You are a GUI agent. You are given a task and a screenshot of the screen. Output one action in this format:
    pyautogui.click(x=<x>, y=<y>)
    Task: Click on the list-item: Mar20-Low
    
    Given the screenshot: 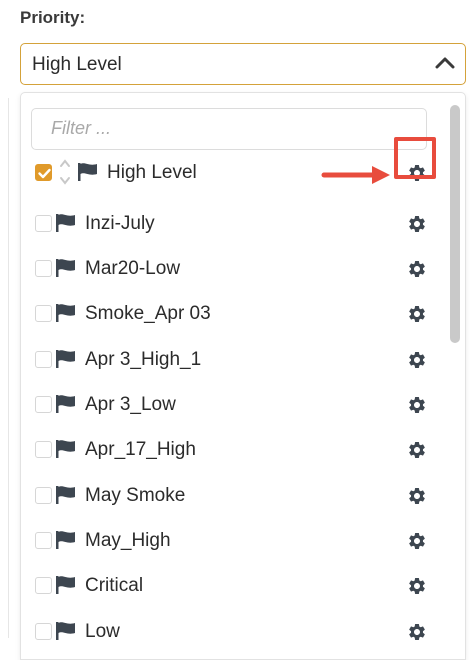 What is the action you would take?
    pyautogui.click(x=231, y=269)
    